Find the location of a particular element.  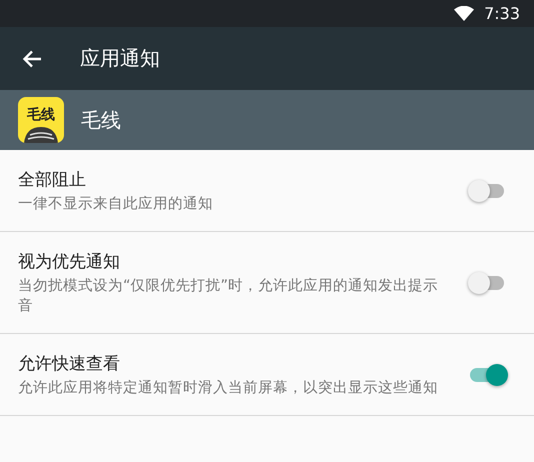

setting-description: 允许此应用将特定通知暂时滑入当前屏幕，以突出显示这些通知 is located at coordinates (228, 388).